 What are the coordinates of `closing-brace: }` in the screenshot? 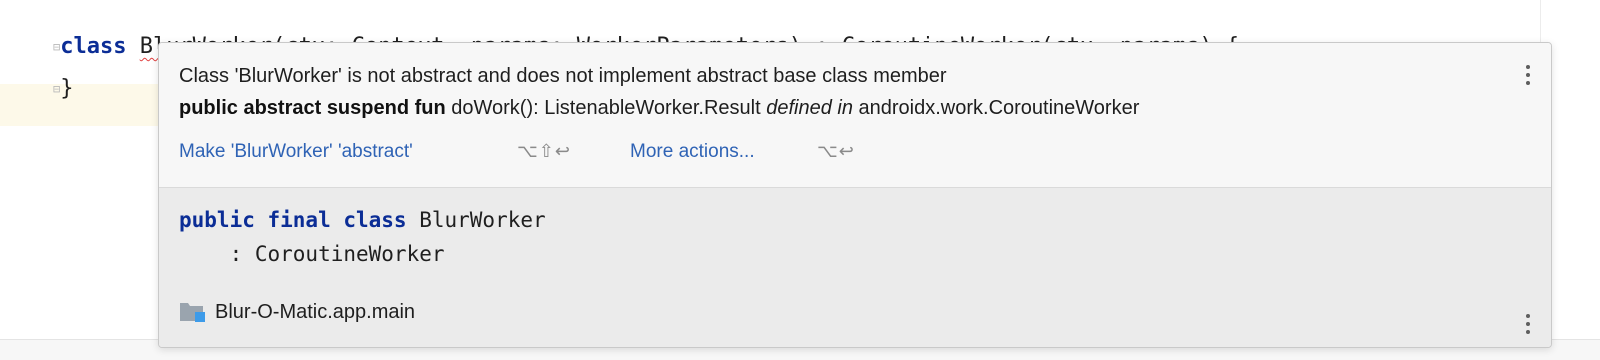 It's located at (67, 88).